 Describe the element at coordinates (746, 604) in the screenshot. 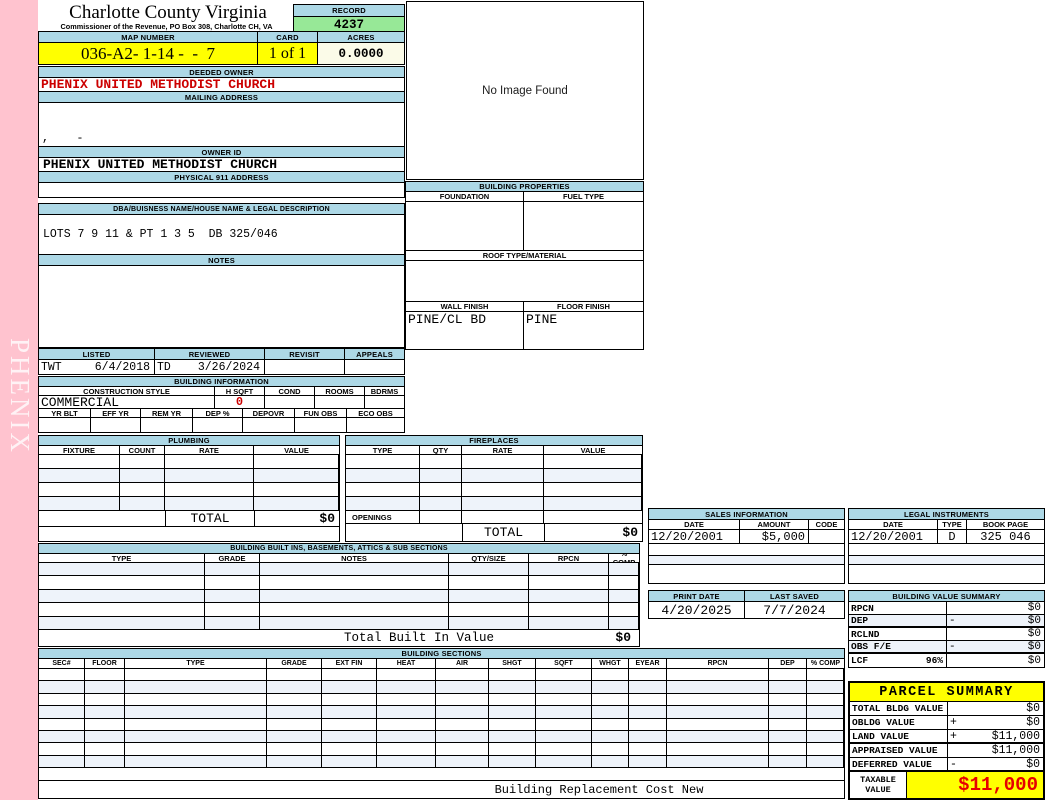

I see `print-saved-table: PRINT DATE LAST SAVED 4/20/2025 7/7/2024` at that location.